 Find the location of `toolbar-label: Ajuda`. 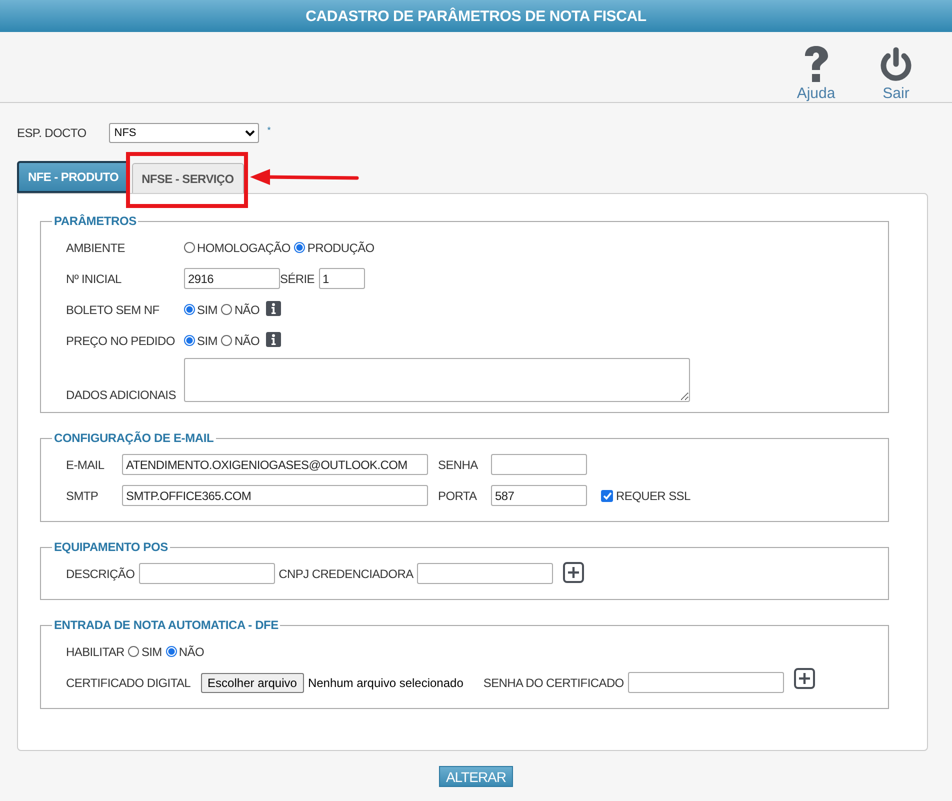

toolbar-label: Ajuda is located at coordinates (816, 93).